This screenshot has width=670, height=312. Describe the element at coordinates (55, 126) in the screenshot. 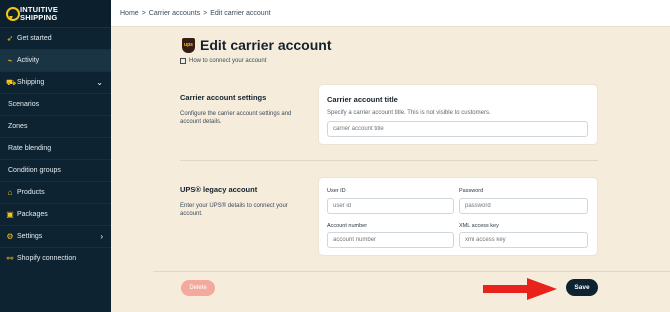

I see `sidebar-item-zones: Zones` at that location.